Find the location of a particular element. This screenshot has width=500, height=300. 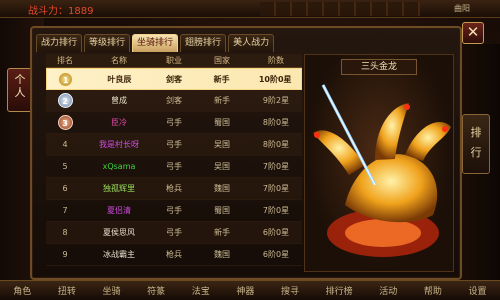

gold-medal-icon: 1 is located at coordinates (66, 79).